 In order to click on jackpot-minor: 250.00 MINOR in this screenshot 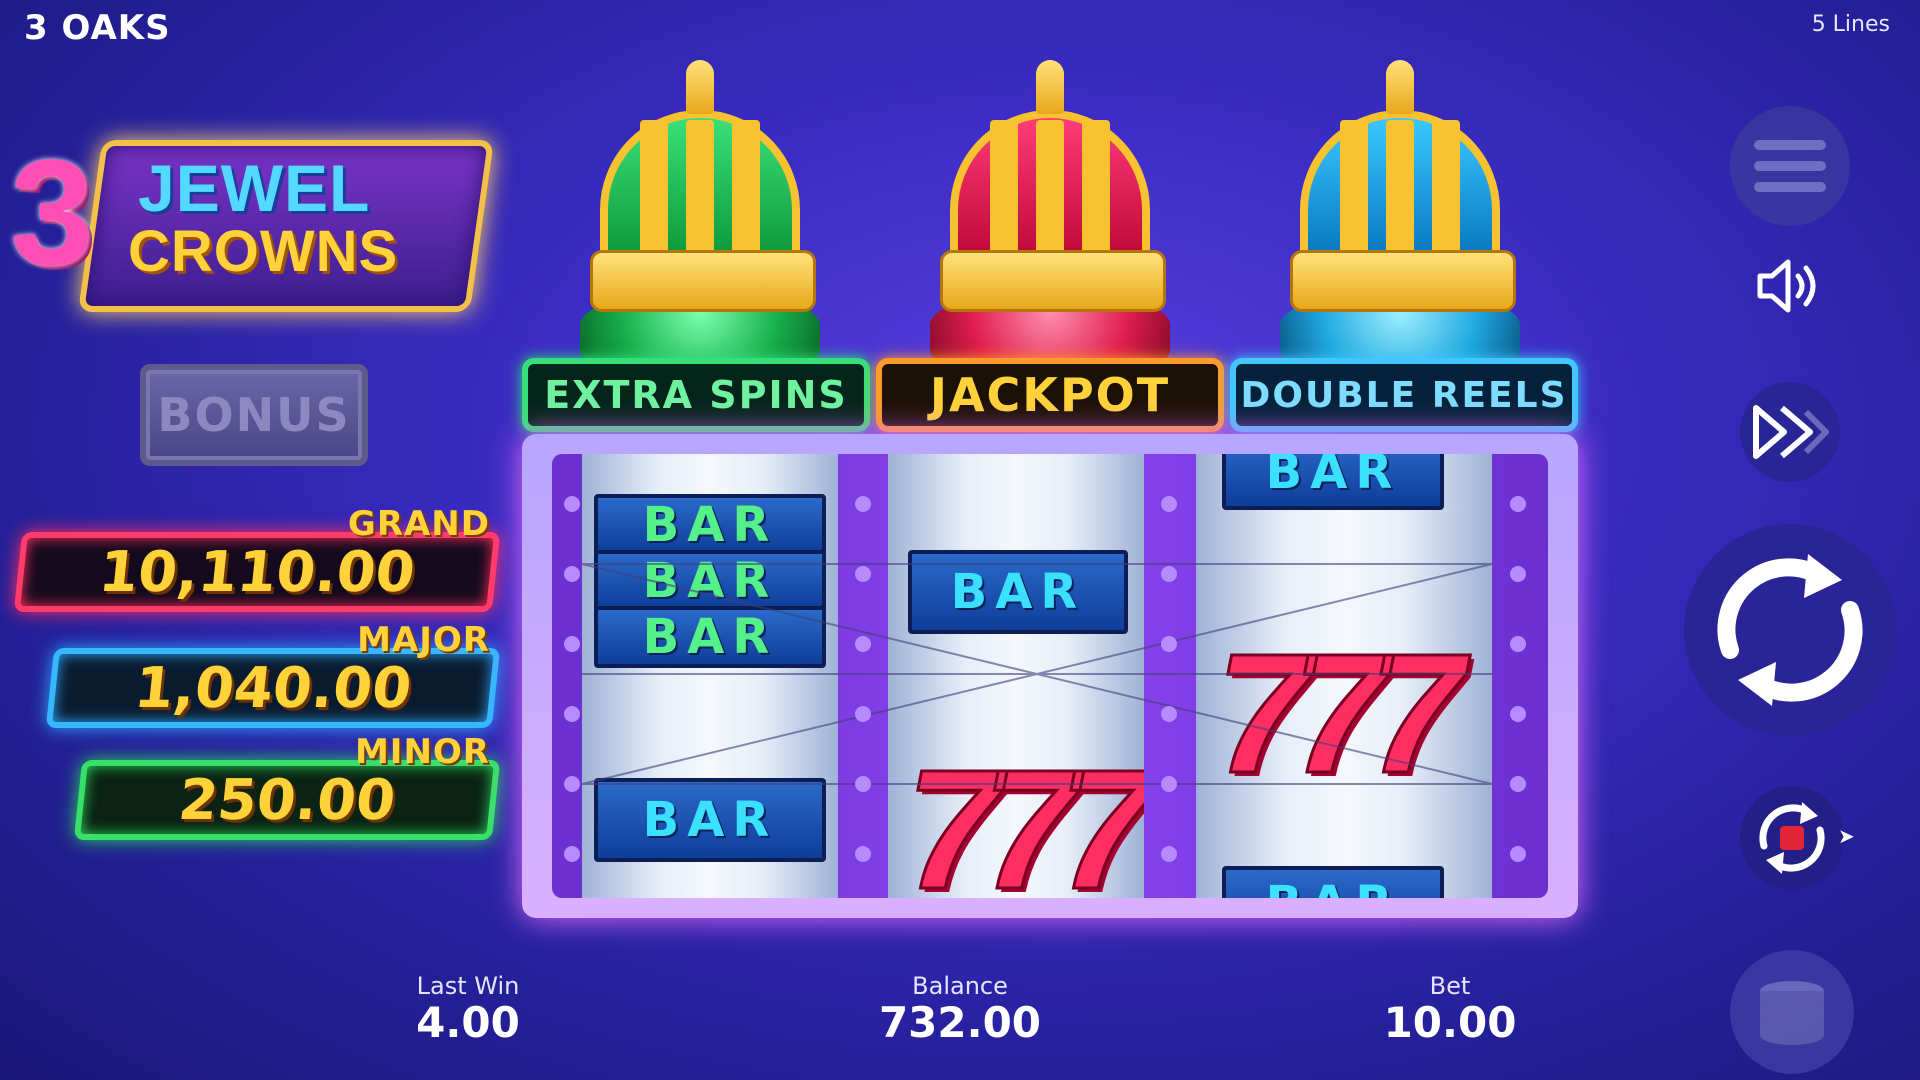, I will do `click(256, 788)`.